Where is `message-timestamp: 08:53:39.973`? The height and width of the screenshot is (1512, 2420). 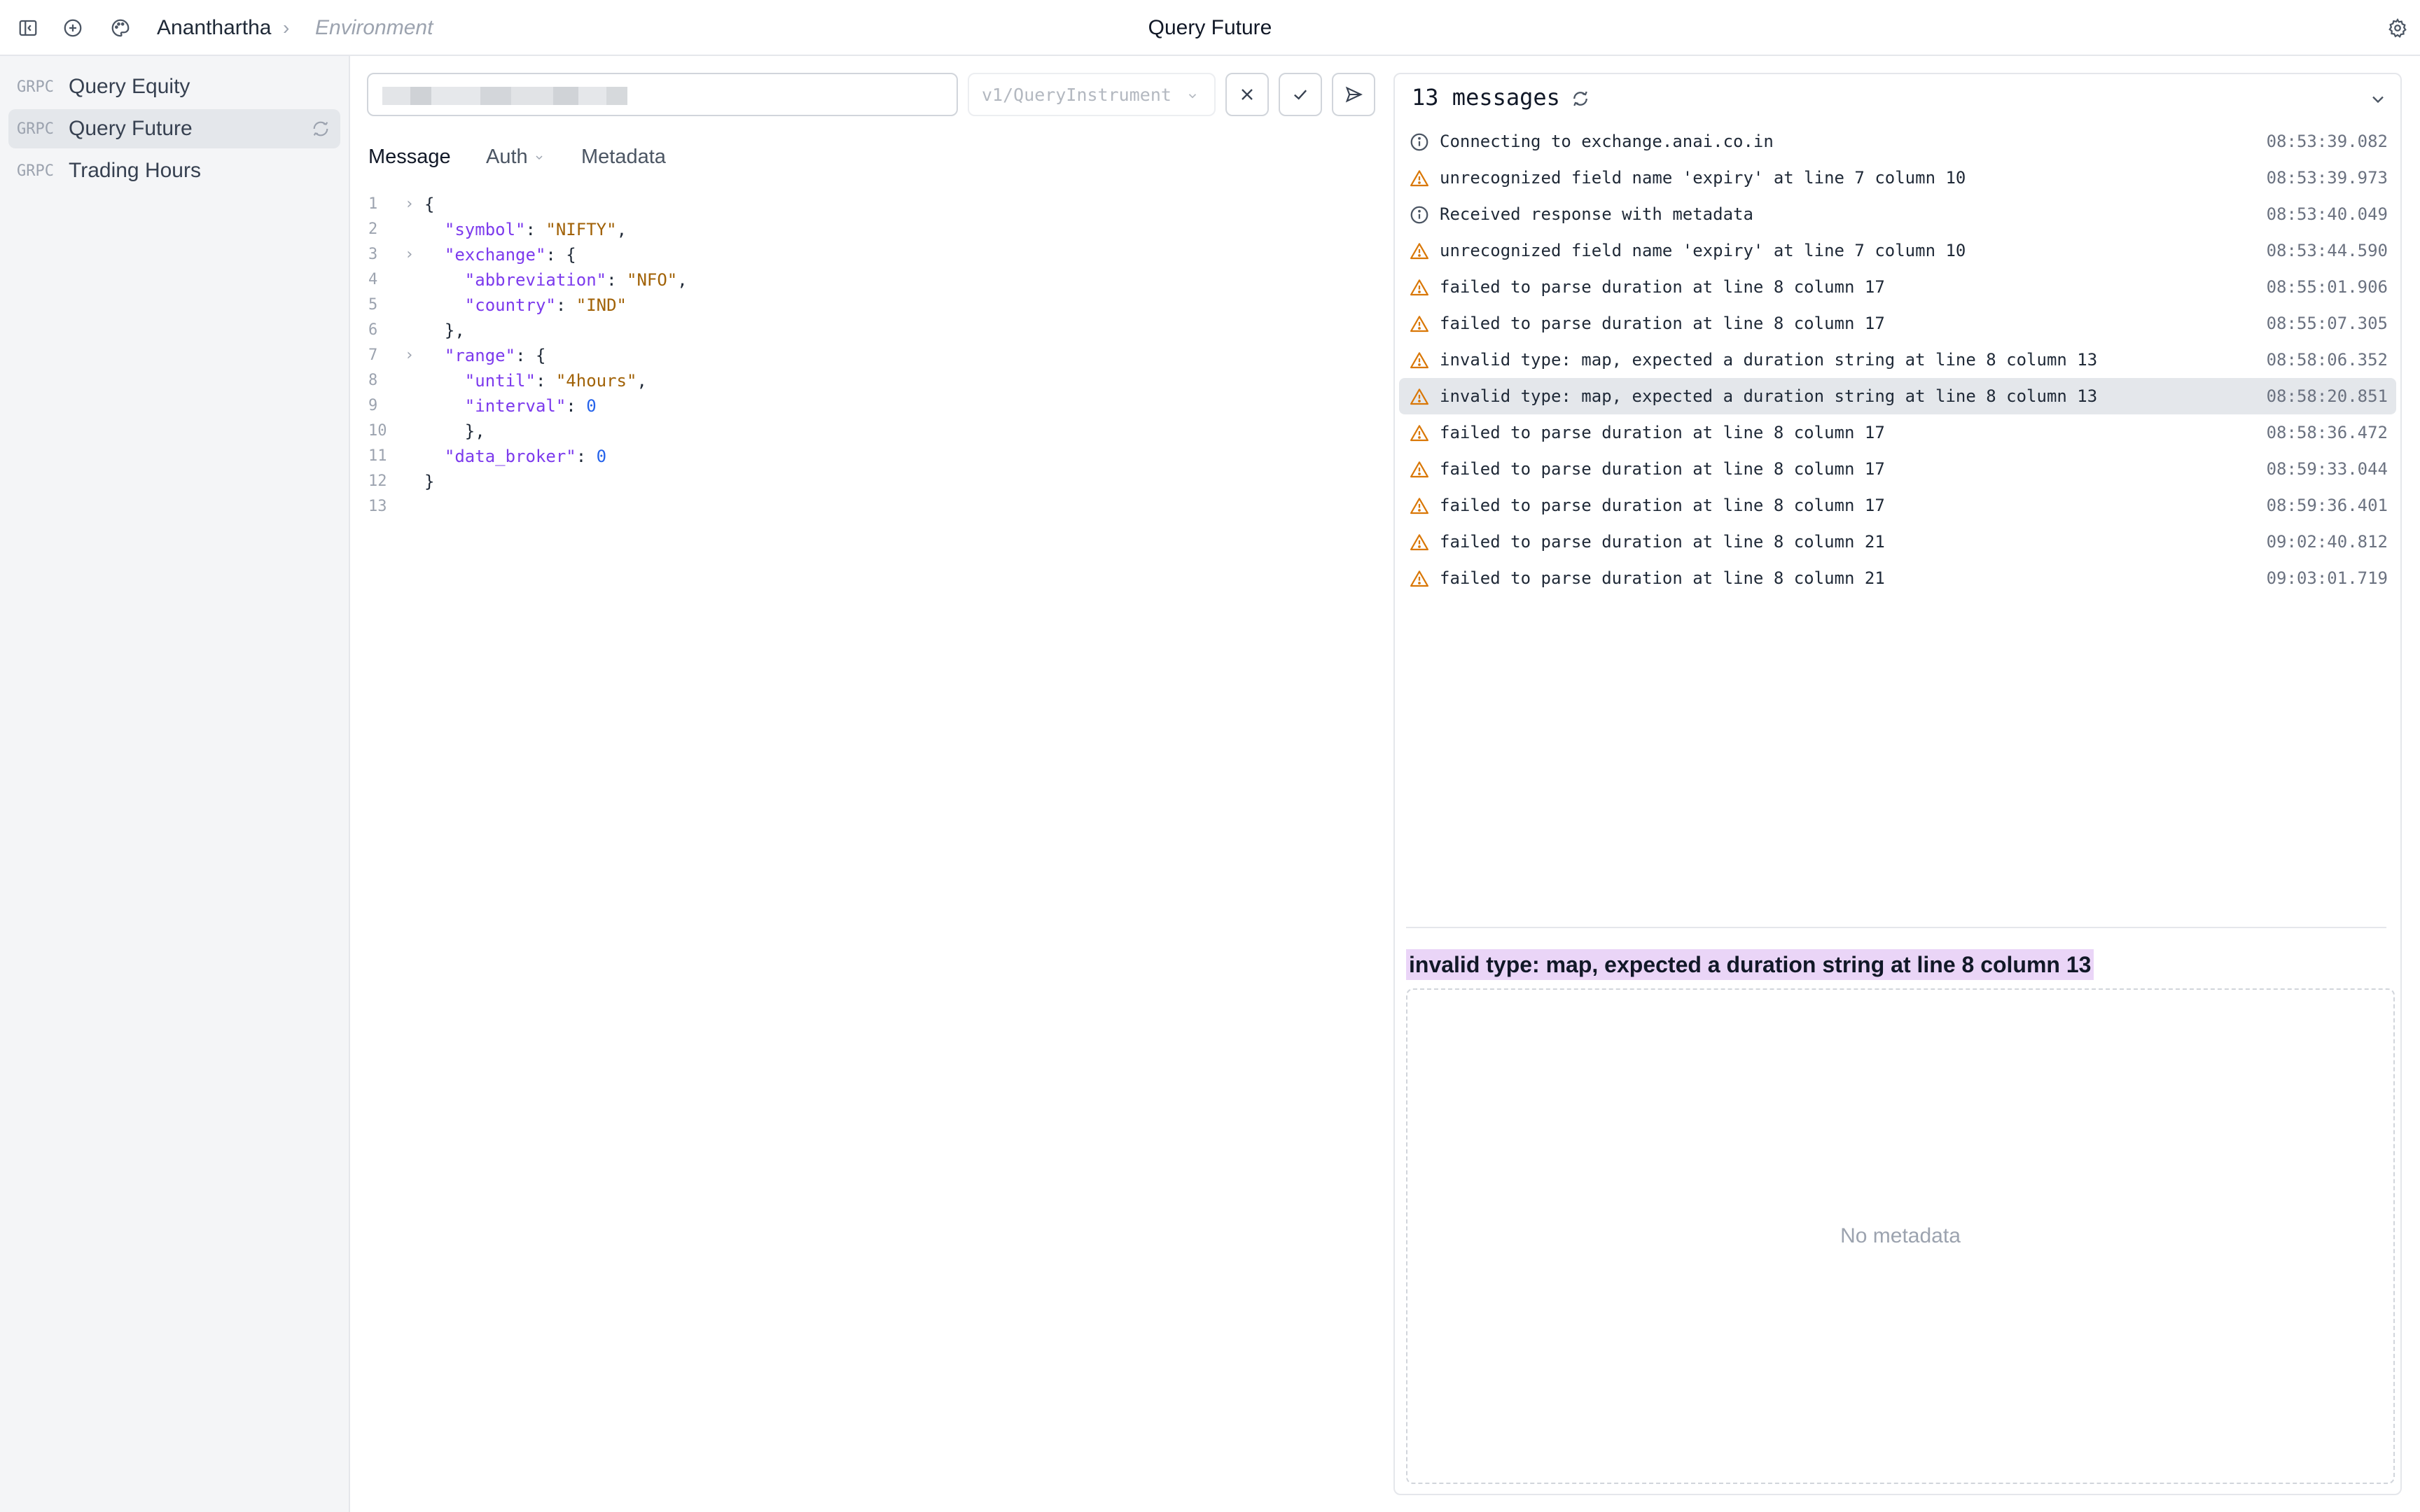 message-timestamp: 08:53:39.973 is located at coordinates (2327, 178).